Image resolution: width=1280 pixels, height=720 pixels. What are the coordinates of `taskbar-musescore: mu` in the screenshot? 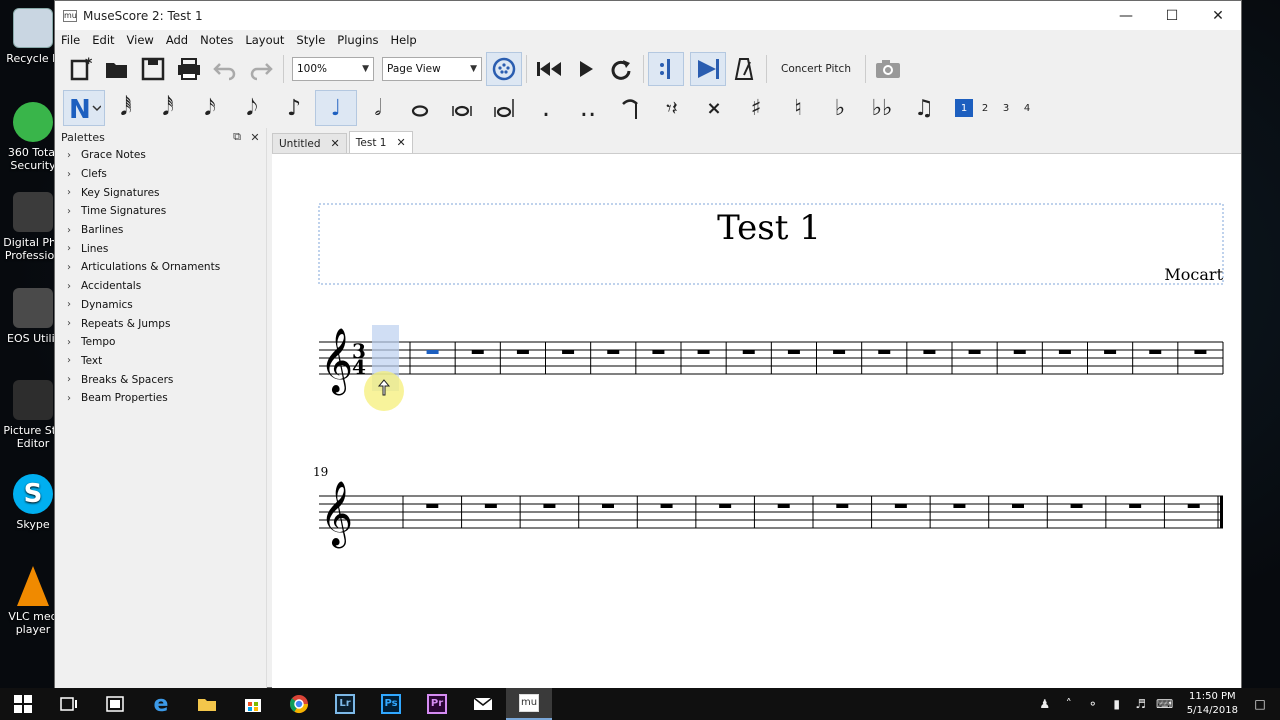 It's located at (529, 704).